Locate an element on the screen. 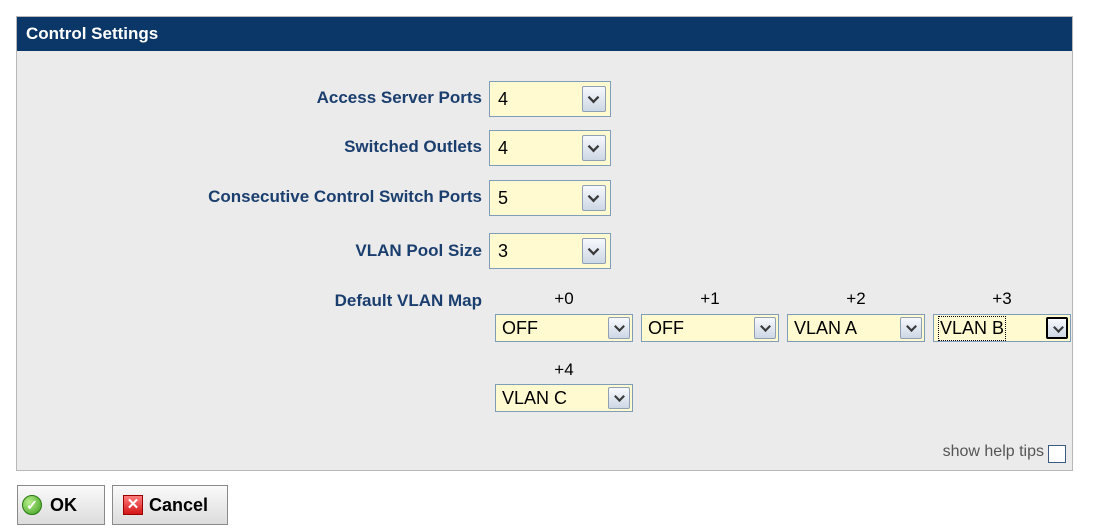  vlan-map-value: VLAN B is located at coordinates (972, 328).